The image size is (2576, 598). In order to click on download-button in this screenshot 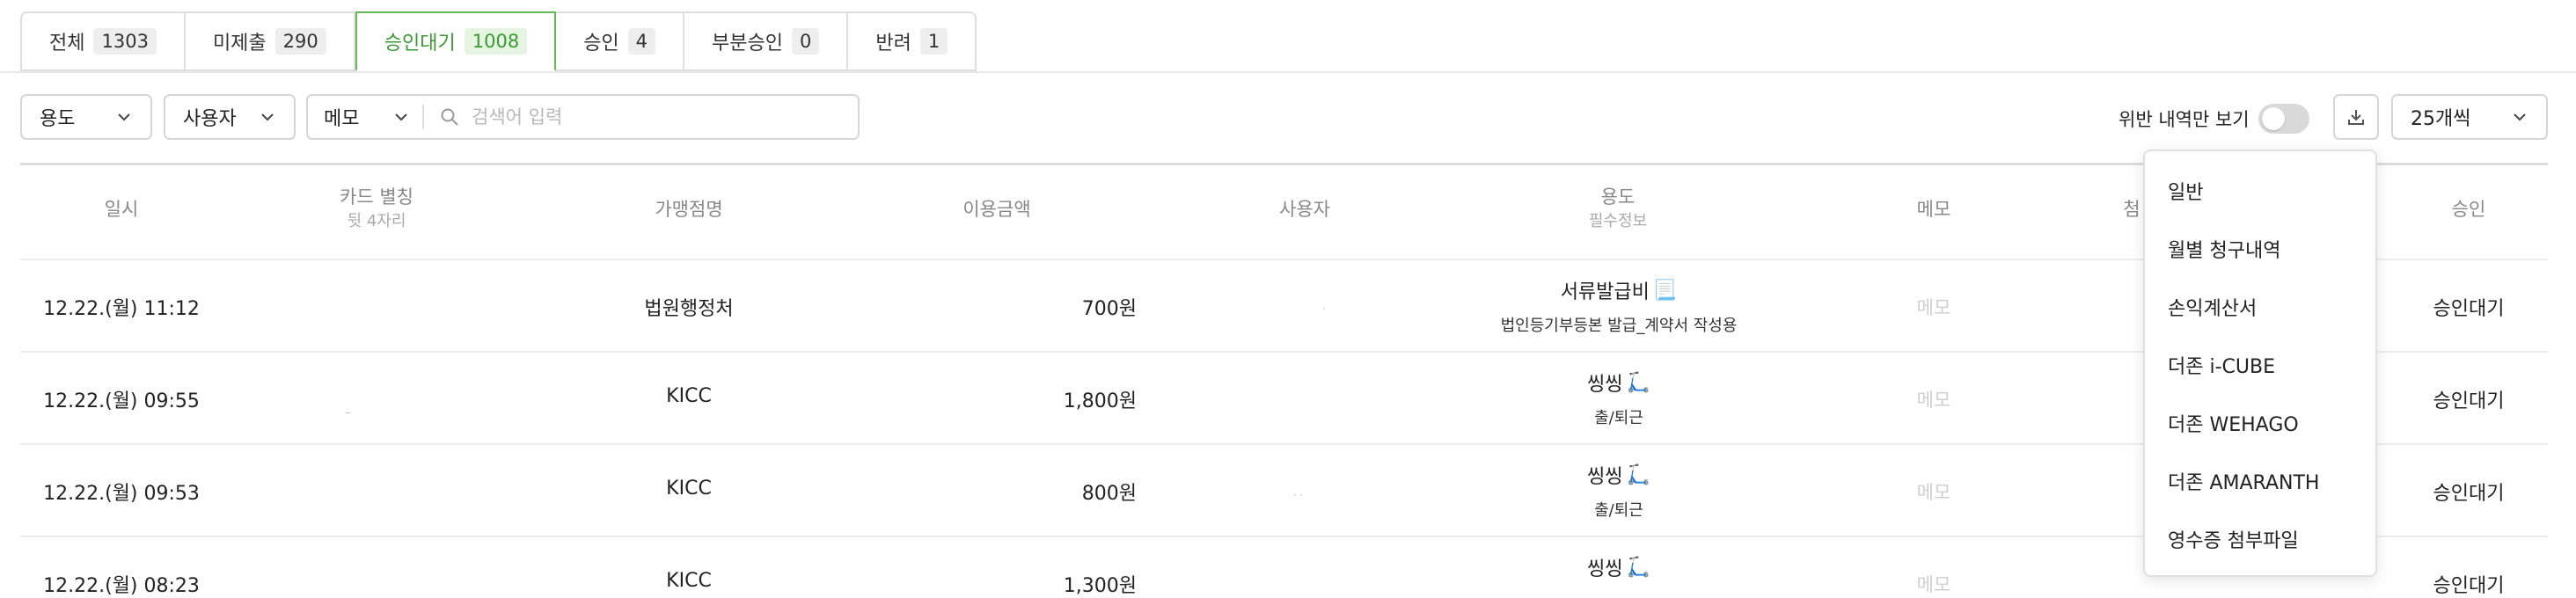, I will do `click(2356, 117)`.